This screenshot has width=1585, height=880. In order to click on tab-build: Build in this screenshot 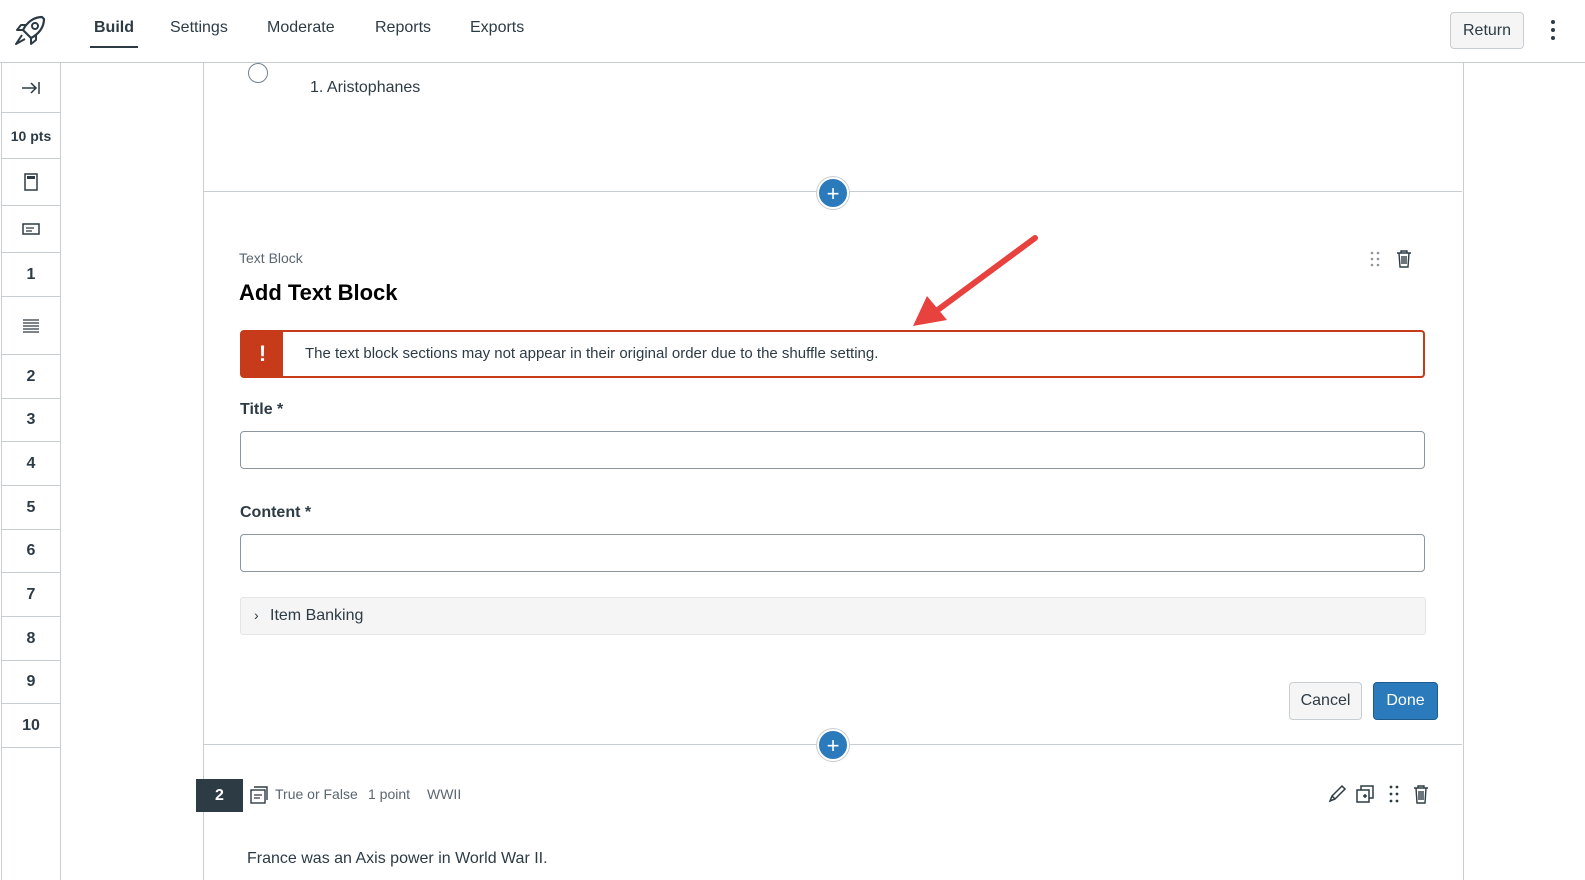, I will do `click(114, 34)`.